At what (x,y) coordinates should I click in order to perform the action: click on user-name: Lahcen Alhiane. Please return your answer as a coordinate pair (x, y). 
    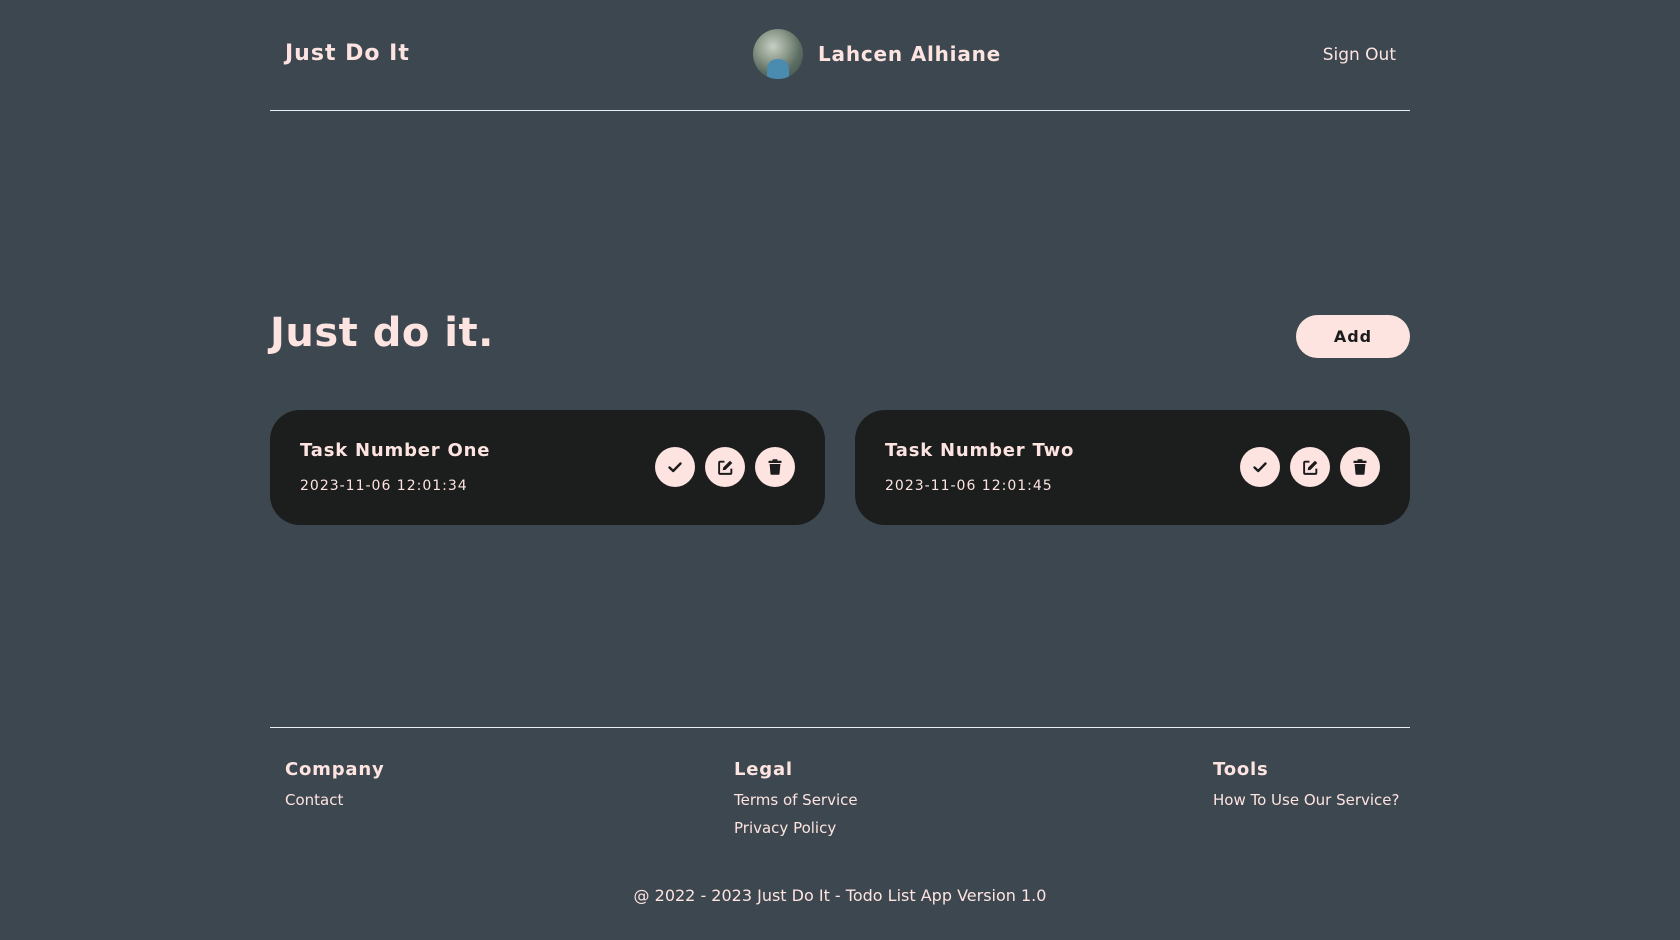
    Looking at the image, I should click on (910, 54).